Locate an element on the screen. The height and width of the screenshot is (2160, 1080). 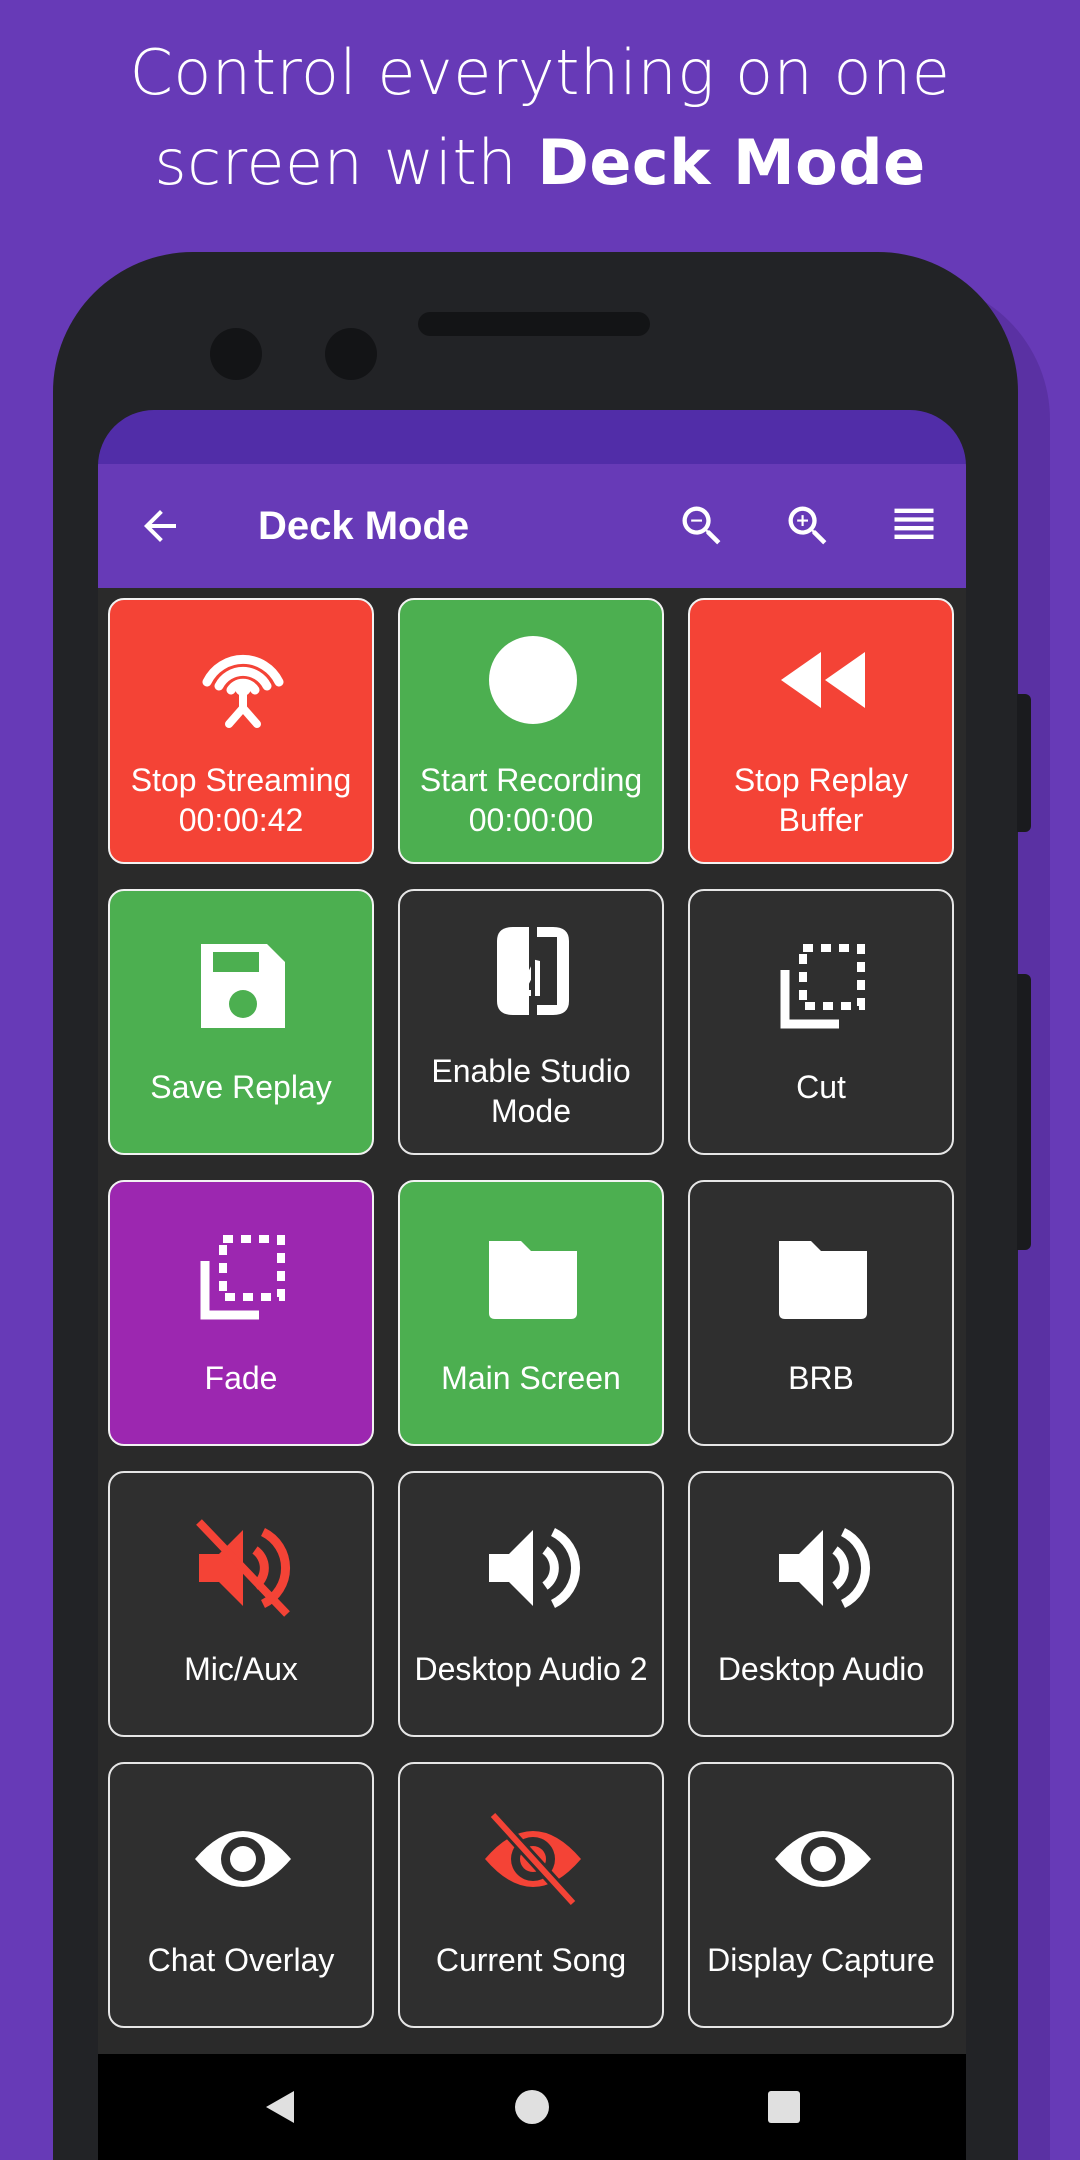
front-sensor-icon is located at coordinates (351, 354).